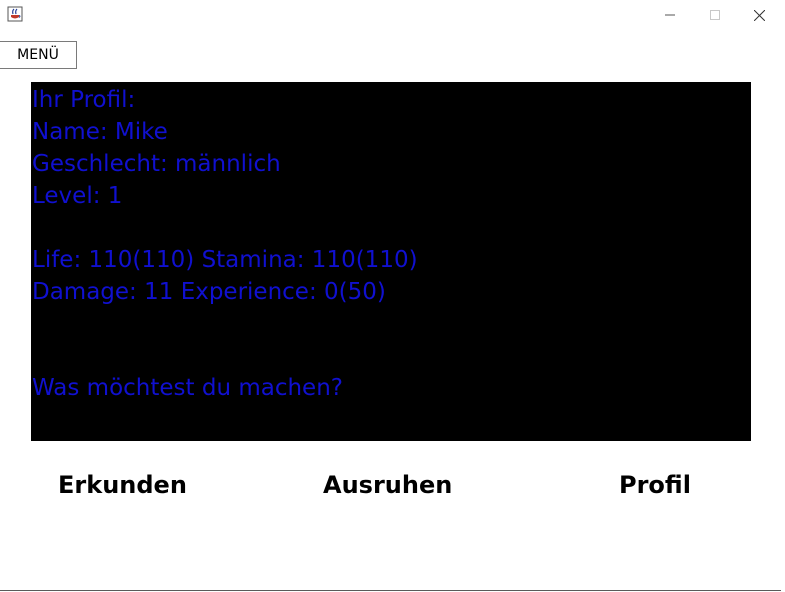 This screenshot has height=592, width=785. I want to click on minimize-icon, so click(669, 15).